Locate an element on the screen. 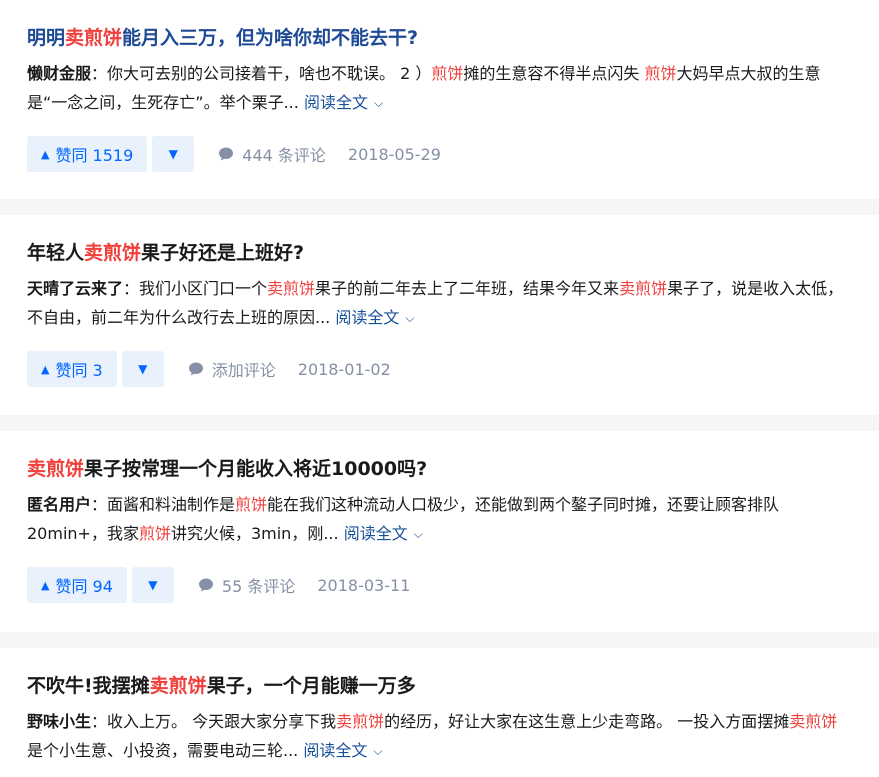 This screenshot has height=777, width=879. author-name: 天晴了云来了 is located at coordinates (75, 288).